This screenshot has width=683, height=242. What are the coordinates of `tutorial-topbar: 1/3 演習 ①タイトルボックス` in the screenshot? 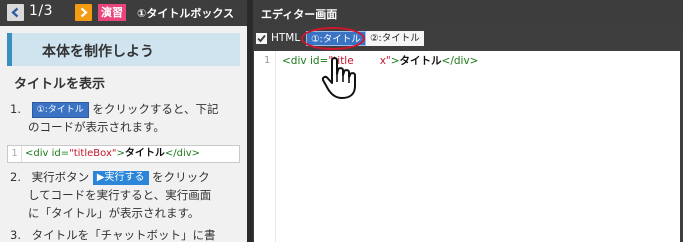 It's located at (123, 13).